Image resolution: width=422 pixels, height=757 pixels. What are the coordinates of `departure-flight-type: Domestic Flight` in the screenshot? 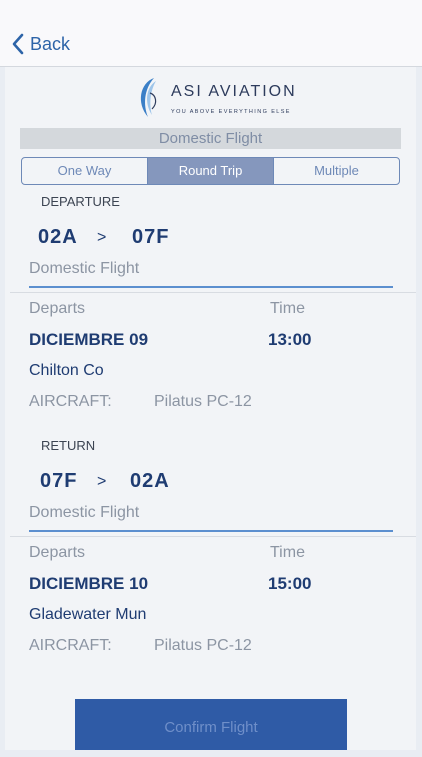 It's located at (84, 268).